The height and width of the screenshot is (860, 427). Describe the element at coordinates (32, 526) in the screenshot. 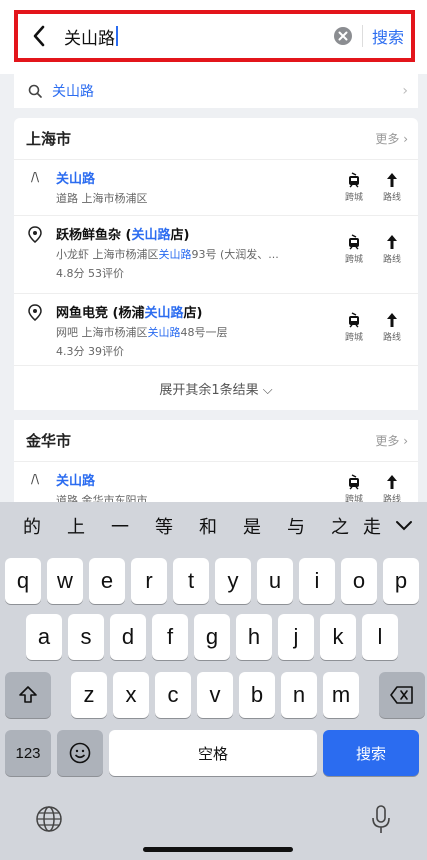

I see `candidate: 的` at that location.